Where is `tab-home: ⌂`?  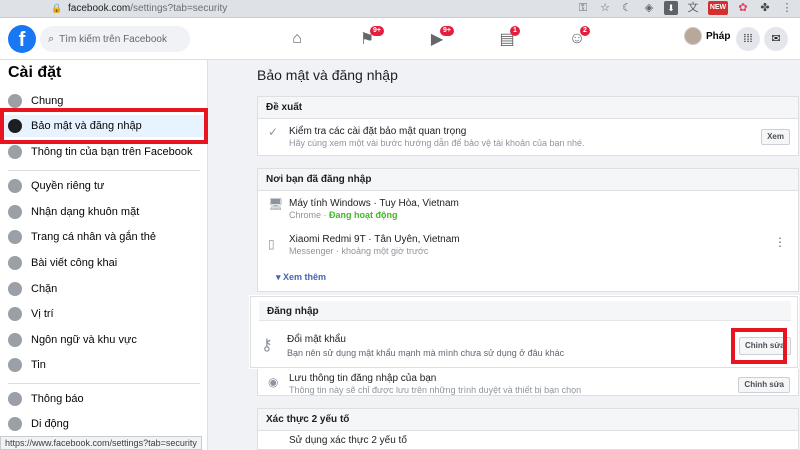
tab-home: ⌂ is located at coordinates (297, 39).